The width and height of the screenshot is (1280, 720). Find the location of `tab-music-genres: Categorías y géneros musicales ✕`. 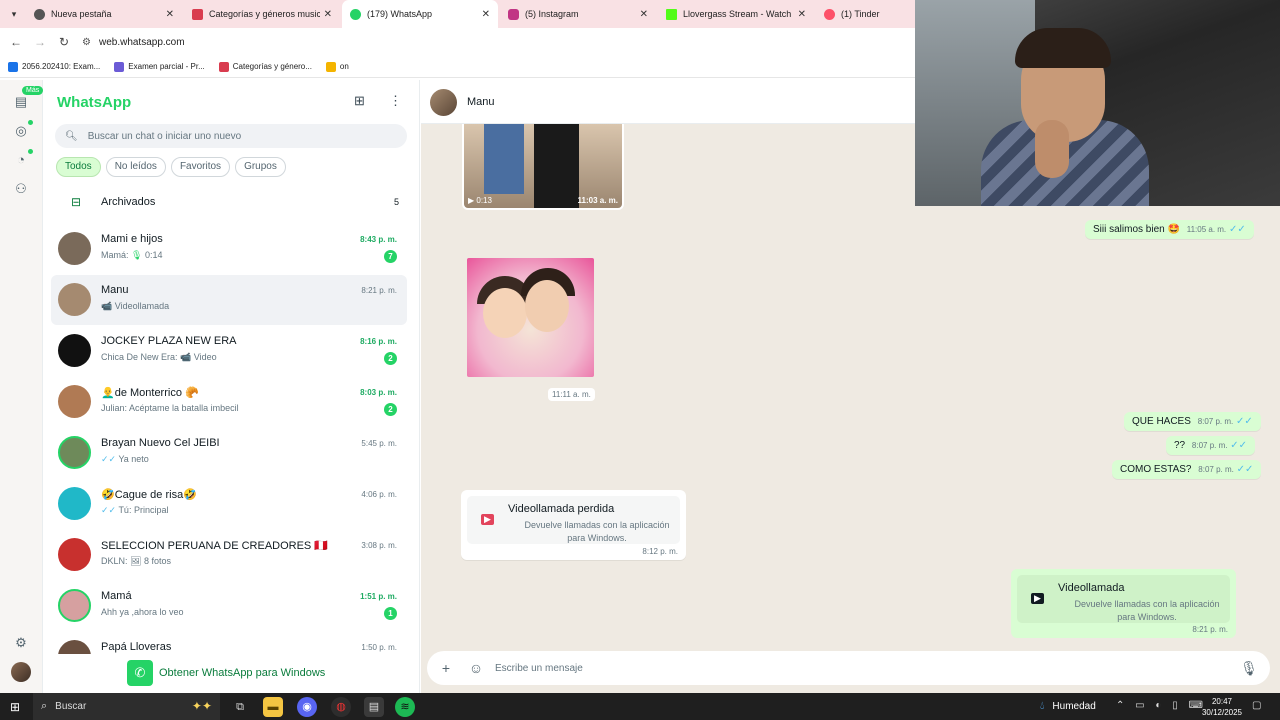

tab-music-genres: Categorías y géneros musicales ✕ is located at coordinates (262, 14).